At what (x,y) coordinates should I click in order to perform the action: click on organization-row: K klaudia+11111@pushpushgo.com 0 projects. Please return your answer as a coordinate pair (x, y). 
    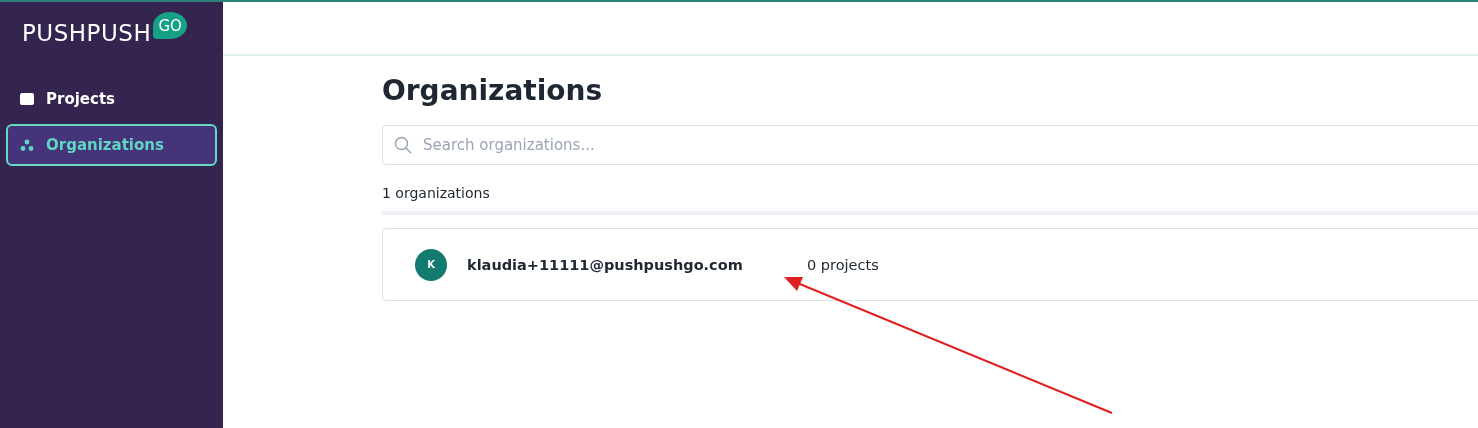
    Looking at the image, I should click on (930, 264).